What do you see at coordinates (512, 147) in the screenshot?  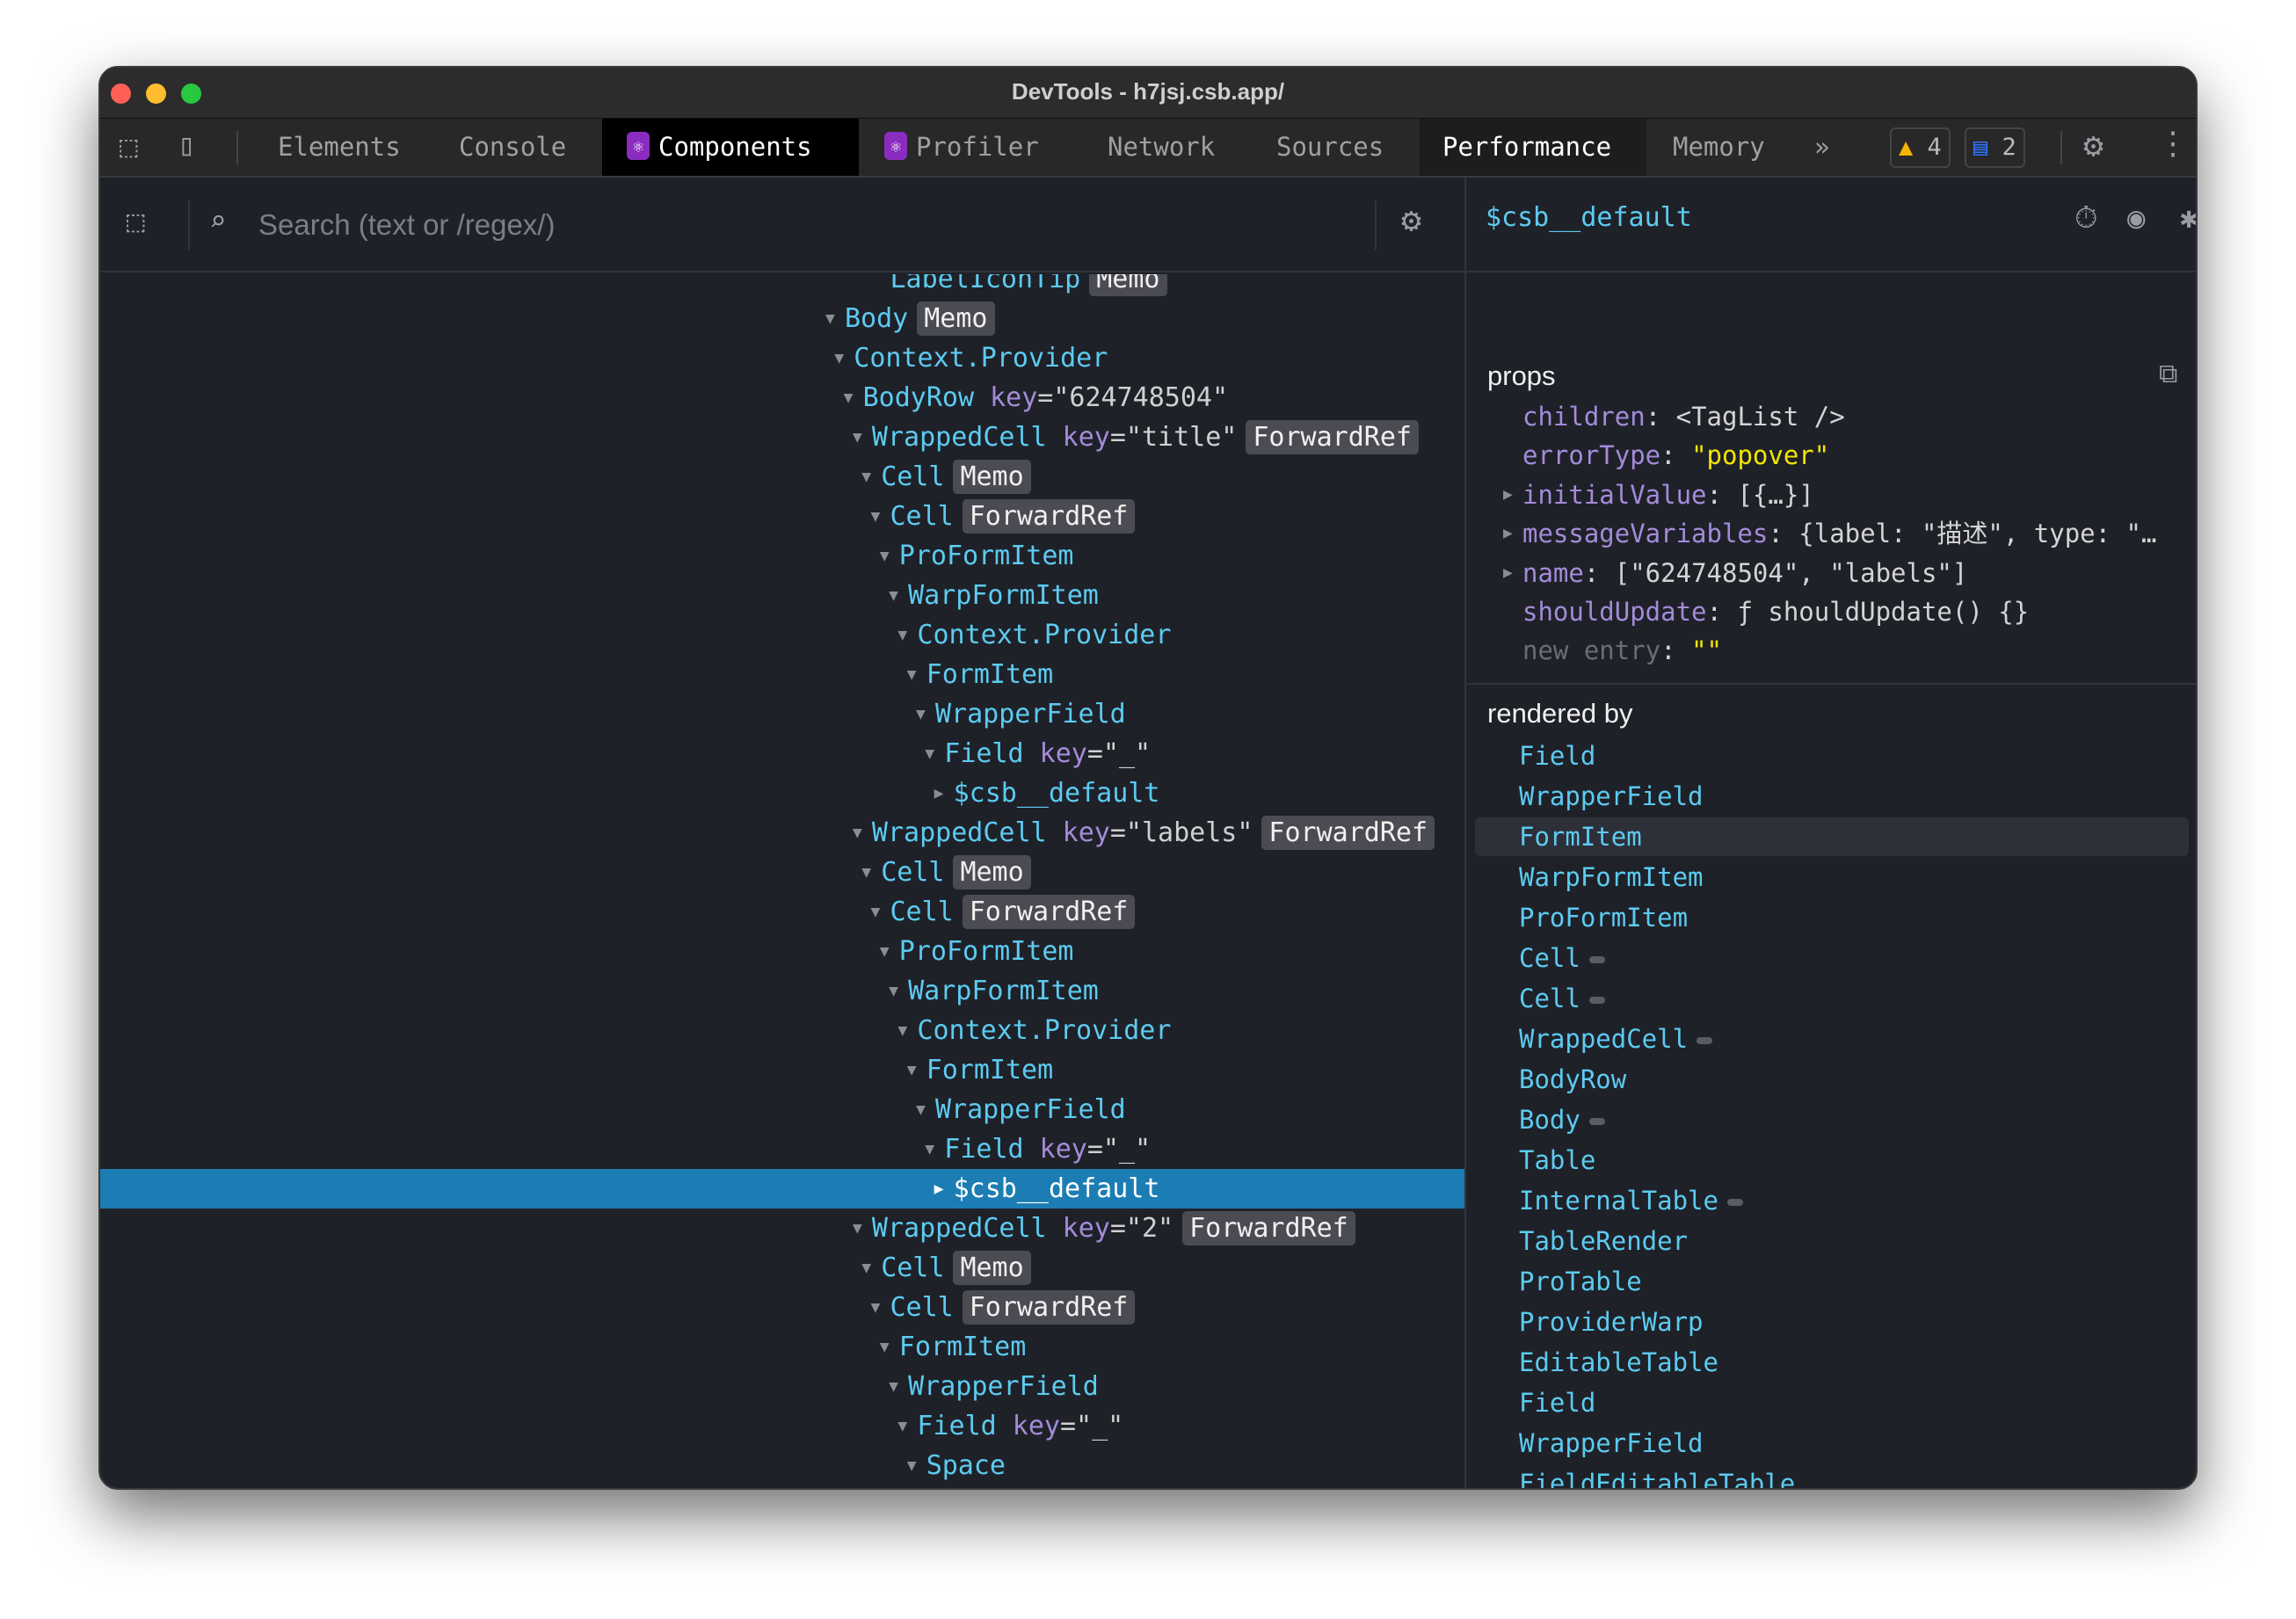 I see `tab-console: Console` at bounding box center [512, 147].